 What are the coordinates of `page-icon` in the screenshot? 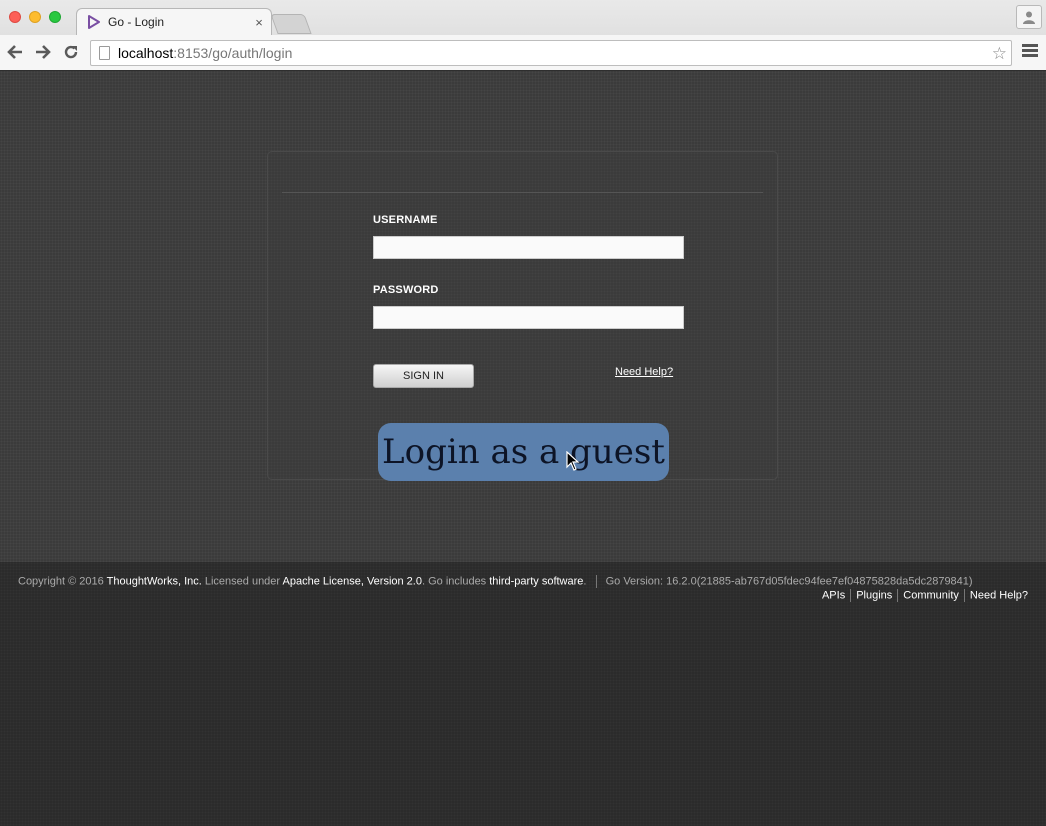 It's located at (104, 53).